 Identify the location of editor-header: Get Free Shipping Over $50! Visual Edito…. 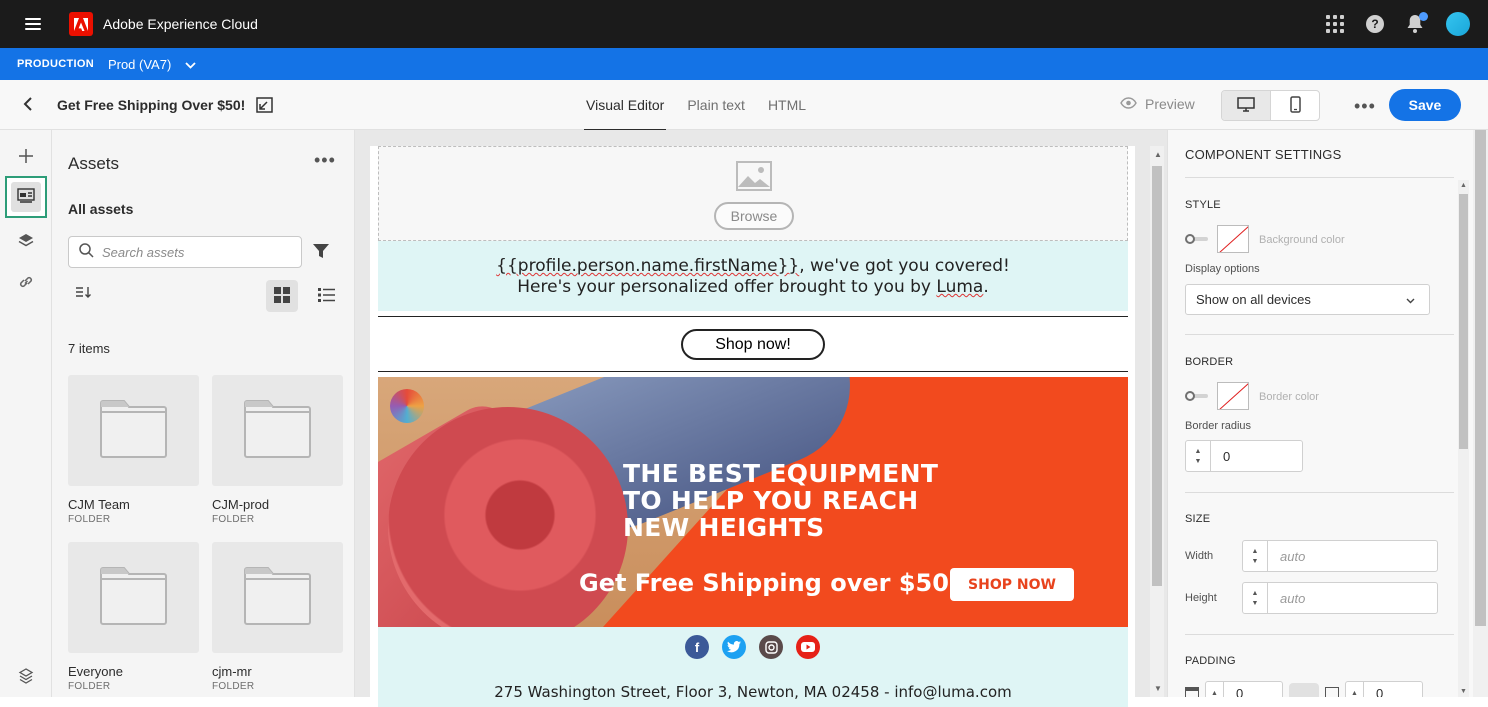
(744, 105).